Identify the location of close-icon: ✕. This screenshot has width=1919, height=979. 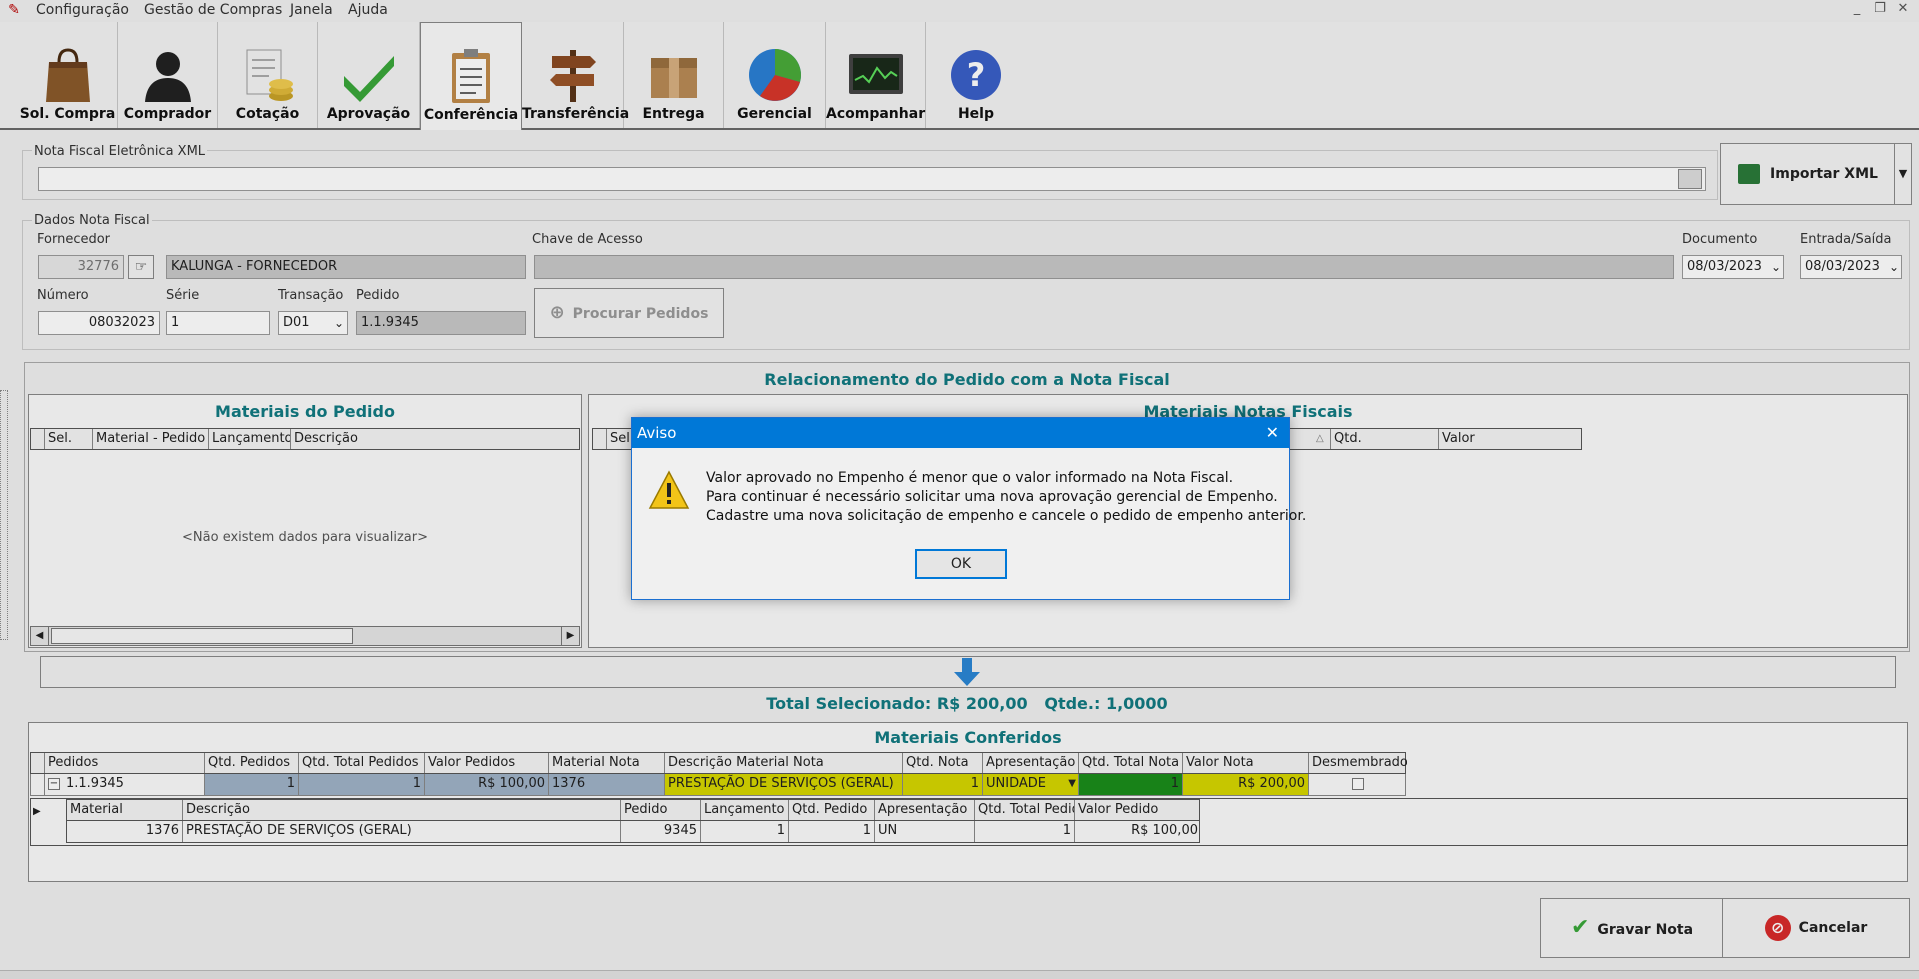
(1272, 432).